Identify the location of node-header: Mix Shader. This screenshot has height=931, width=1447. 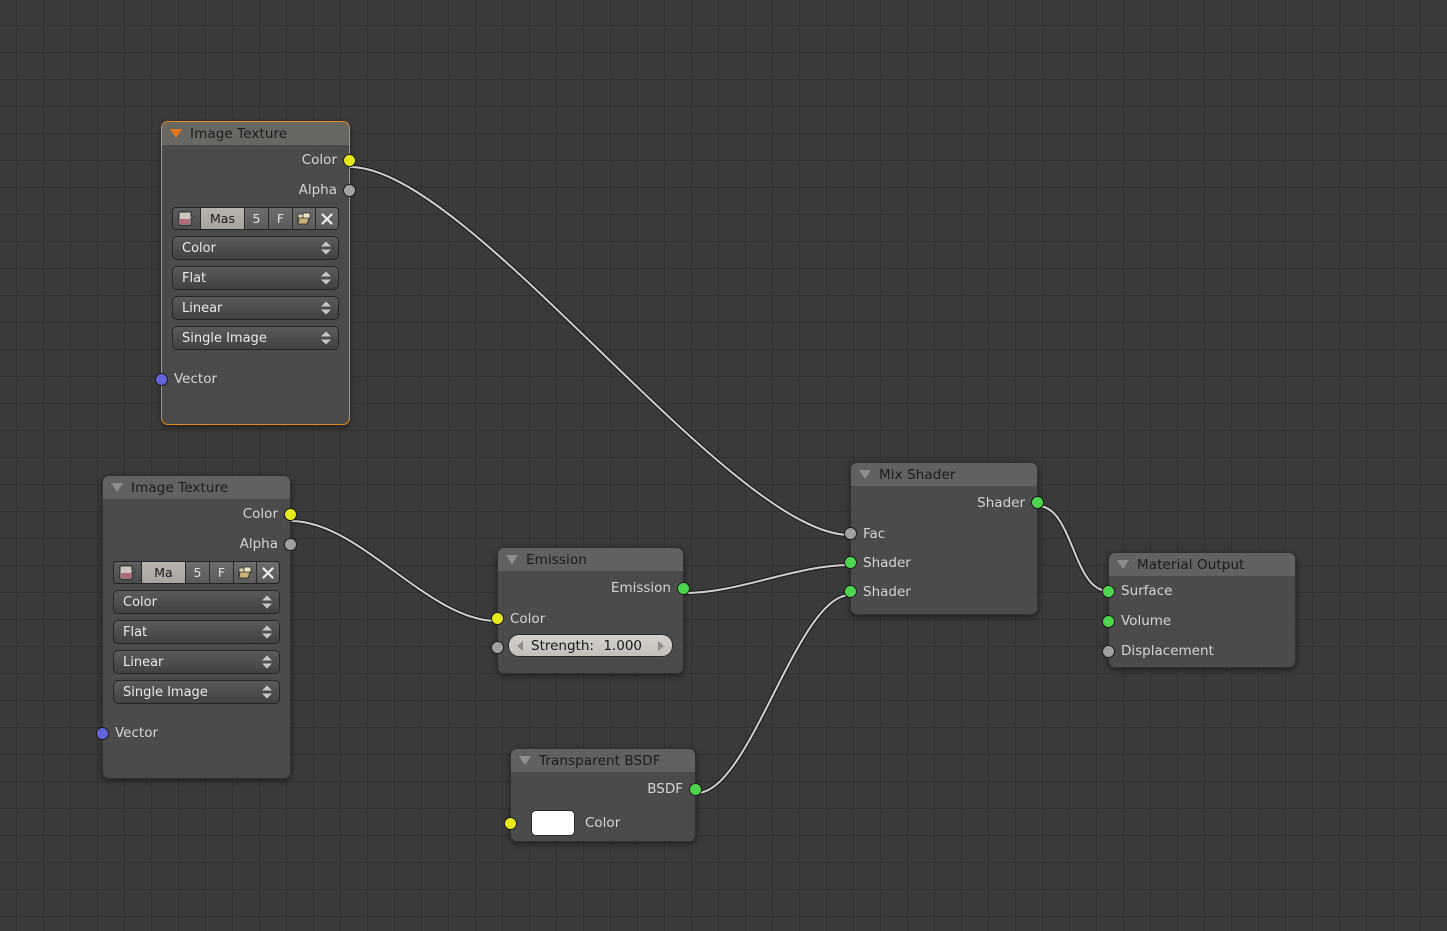
(944, 474).